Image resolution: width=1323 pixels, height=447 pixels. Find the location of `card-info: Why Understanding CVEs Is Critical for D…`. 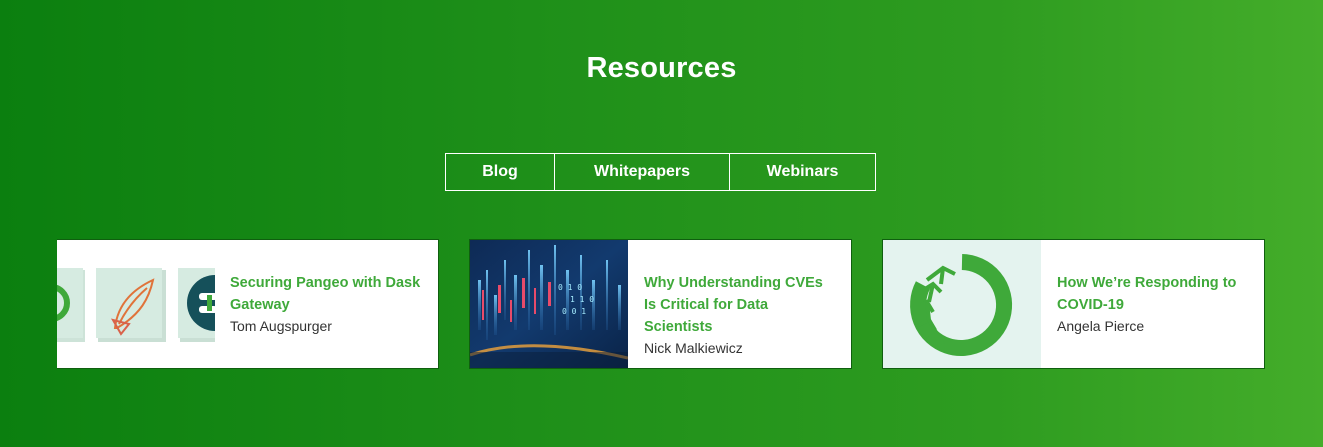

card-info: Why Understanding CVEs Is Critical for D… is located at coordinates (739, 304).